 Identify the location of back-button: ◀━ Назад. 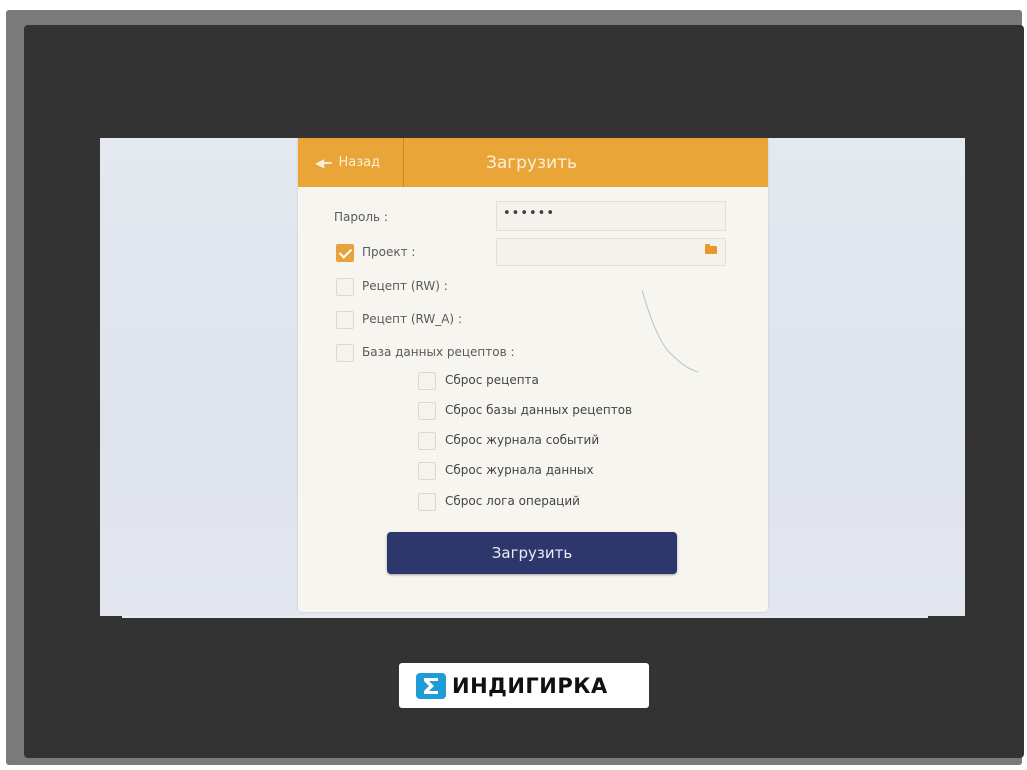
(351, 162).